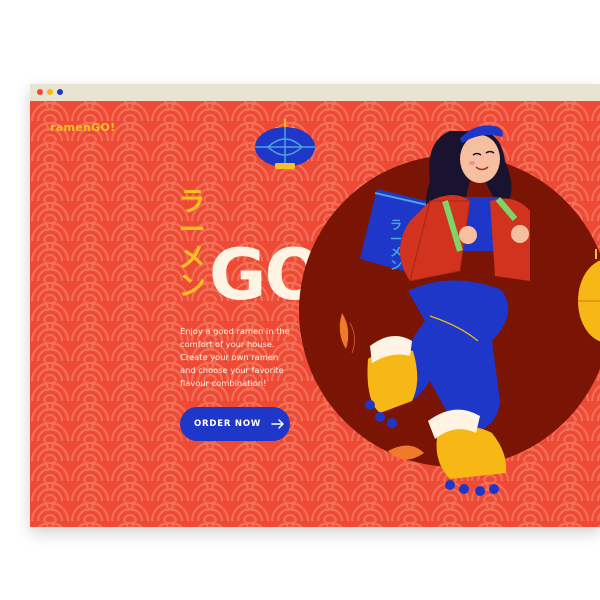  What do you see at coordinates (480, 159) in the screenshot?
I see `face` at bounding box center [480, 159].